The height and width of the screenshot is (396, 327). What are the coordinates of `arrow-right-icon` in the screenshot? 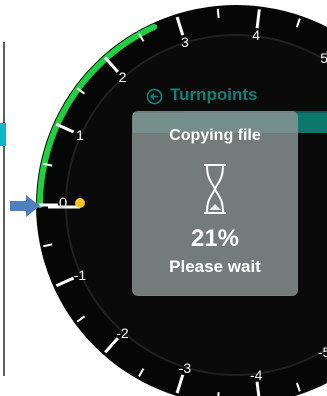 It's located at (25, 206).